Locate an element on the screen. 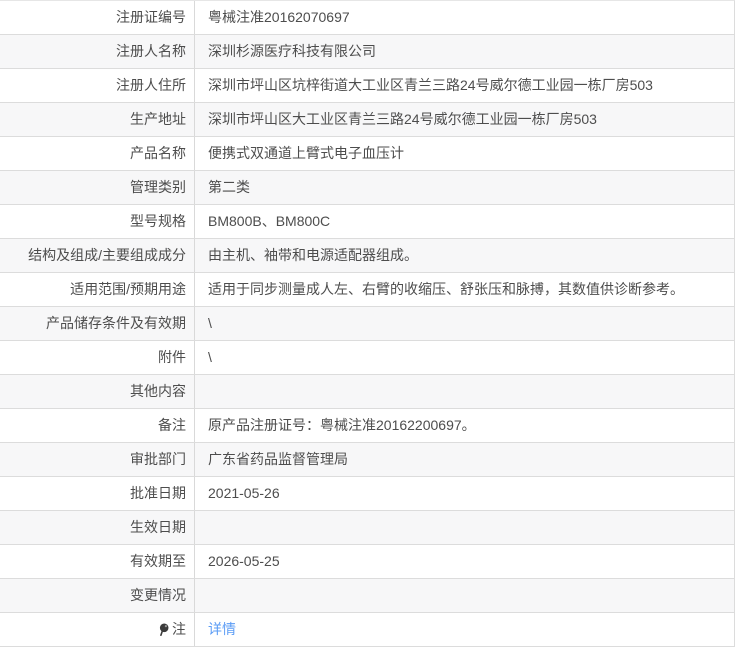 Image resolution: width=742 pixels, height=649 pixels. table-row: 审批部门 广东省药品监督管理局 is located at coordinates (367, 460).